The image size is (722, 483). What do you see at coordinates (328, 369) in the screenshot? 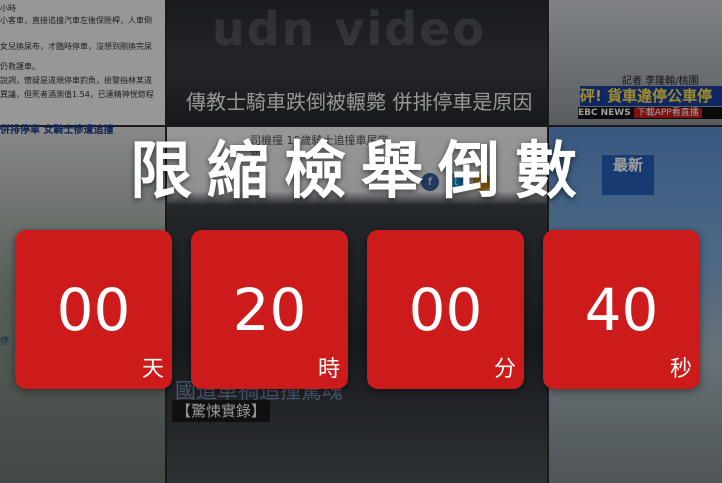
I see `countdown-unit: 時` at bounding box center [328, 369].